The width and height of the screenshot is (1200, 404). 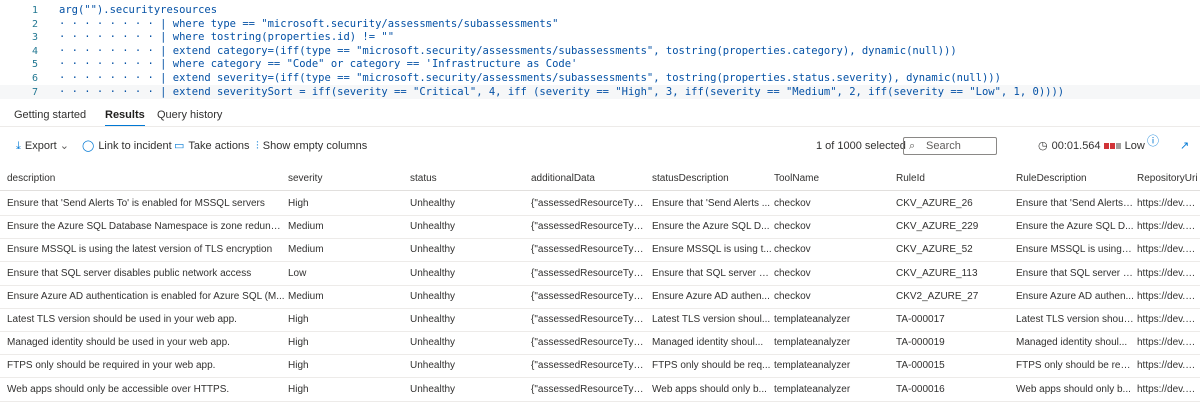 I want to click on column-header: severity, so click(x=305, y=179).